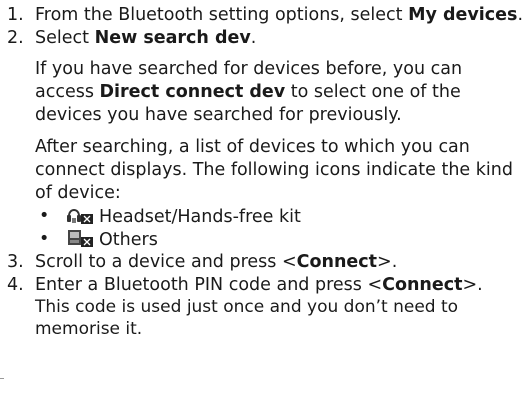 Image resolution: width=524 pixels, height=395 pixels. I want to click on list-item: • Headset/Hands-free kit, so click(279, 216).